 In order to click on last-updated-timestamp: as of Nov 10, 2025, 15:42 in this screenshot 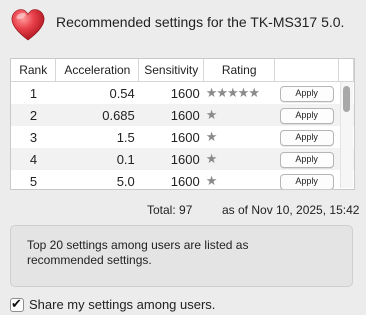, I will do `click(291, 210)`.